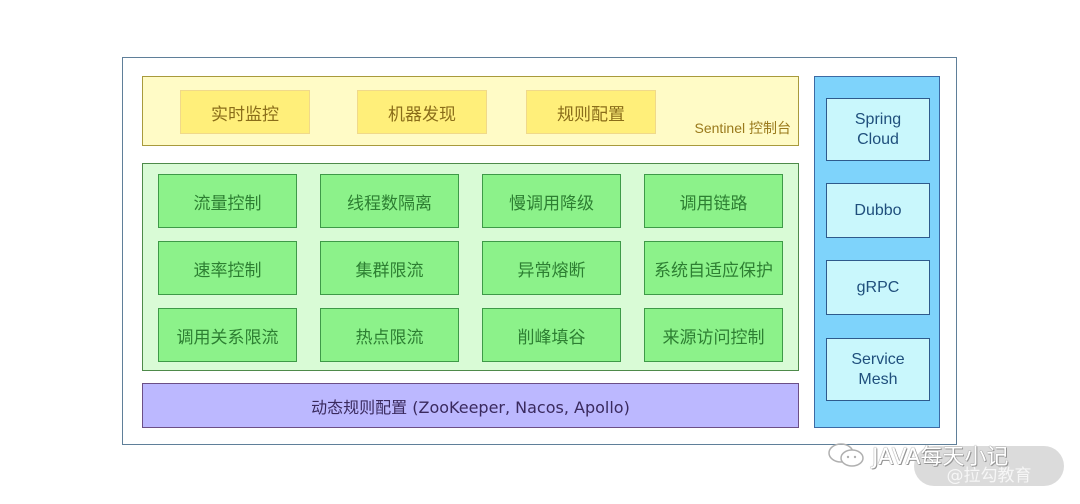 This screenshot has width=1080, height=504. Describe the element at coordinates (389, 268) in the screenshot. I see `feature-cluster-limit: 集群限流` at that location.